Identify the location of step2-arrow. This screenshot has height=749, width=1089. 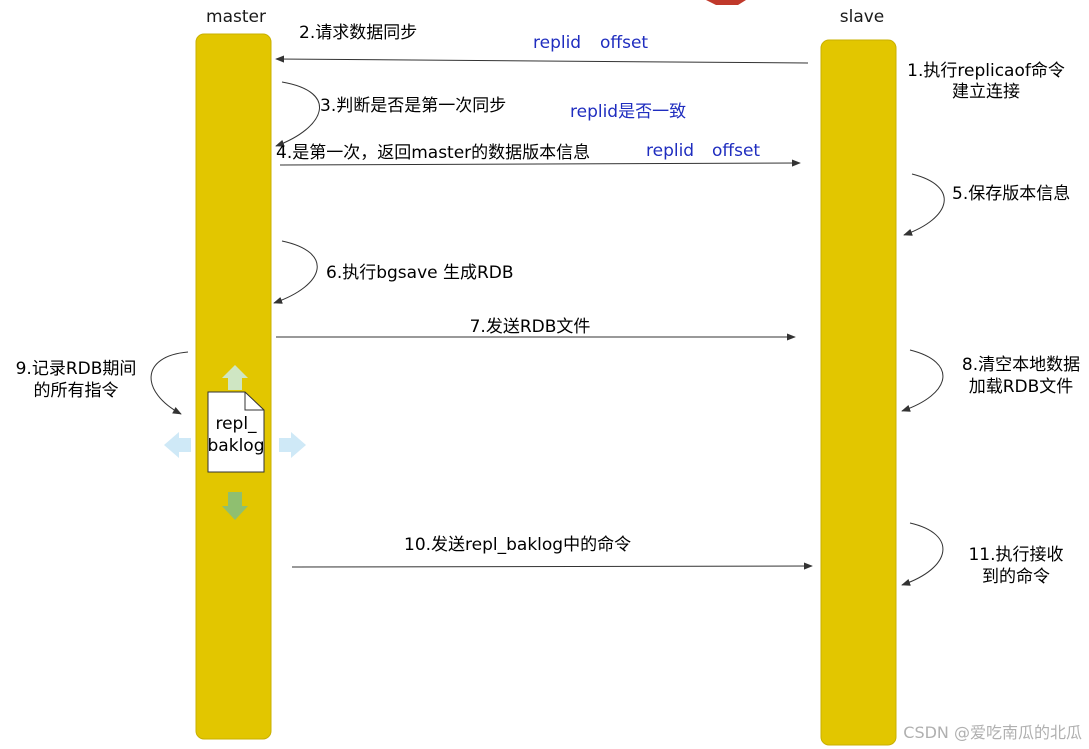
(542, 59).